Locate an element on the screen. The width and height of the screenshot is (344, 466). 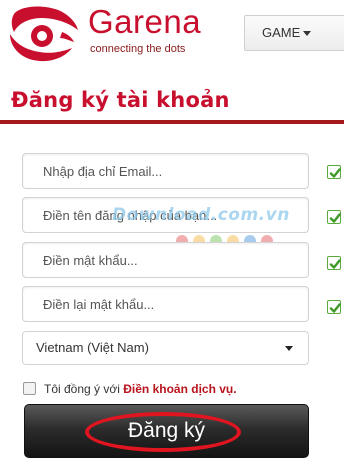
password-field-wrapper is located at coordinates (165, 260).